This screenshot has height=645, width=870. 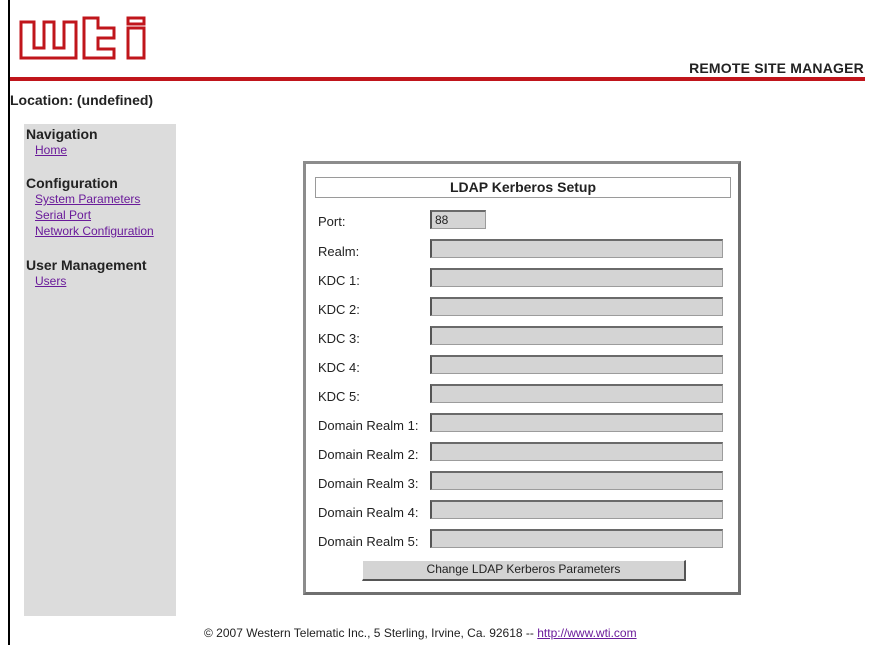 What do you see at coordinates (437, 79) in the screenshot?
I see `header-divider` at bounding box center [437, 79].